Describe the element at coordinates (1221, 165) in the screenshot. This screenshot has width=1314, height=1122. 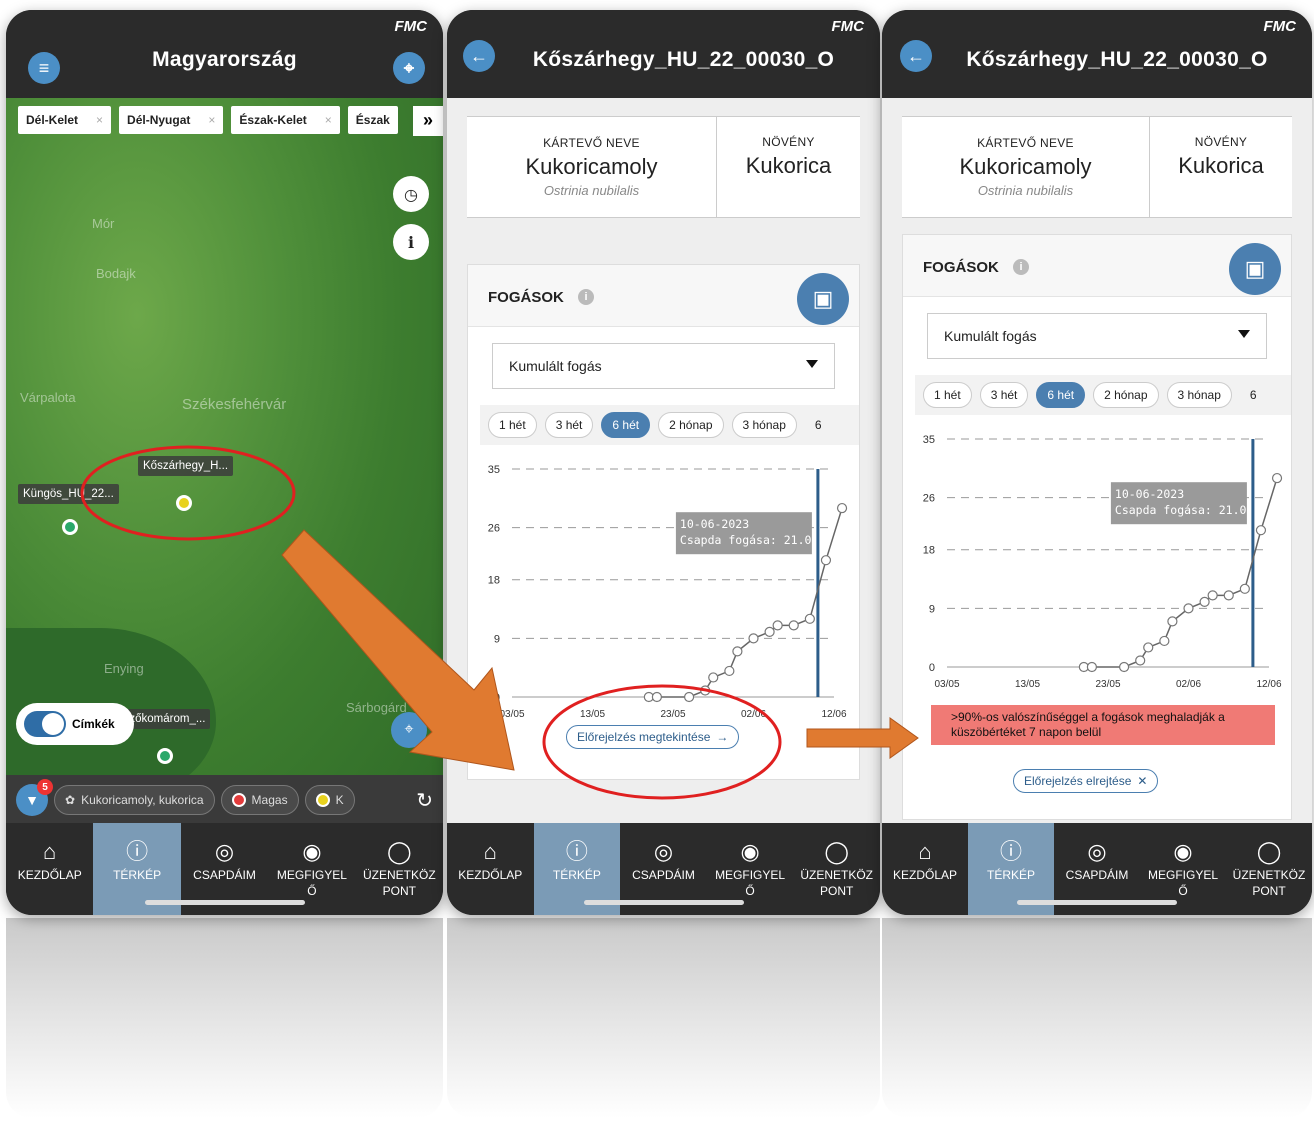
I see `crop-name: Kukorica` at that location.